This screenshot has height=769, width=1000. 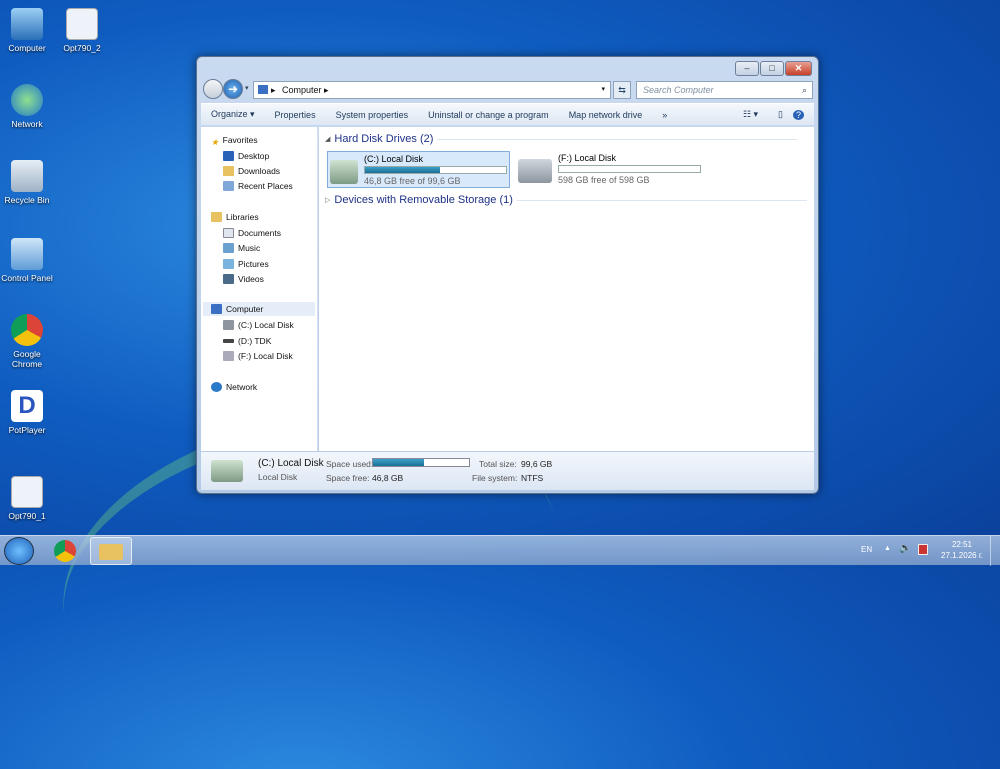 I want to click on volume-icon: 🔈, so click(x=905, y=548).